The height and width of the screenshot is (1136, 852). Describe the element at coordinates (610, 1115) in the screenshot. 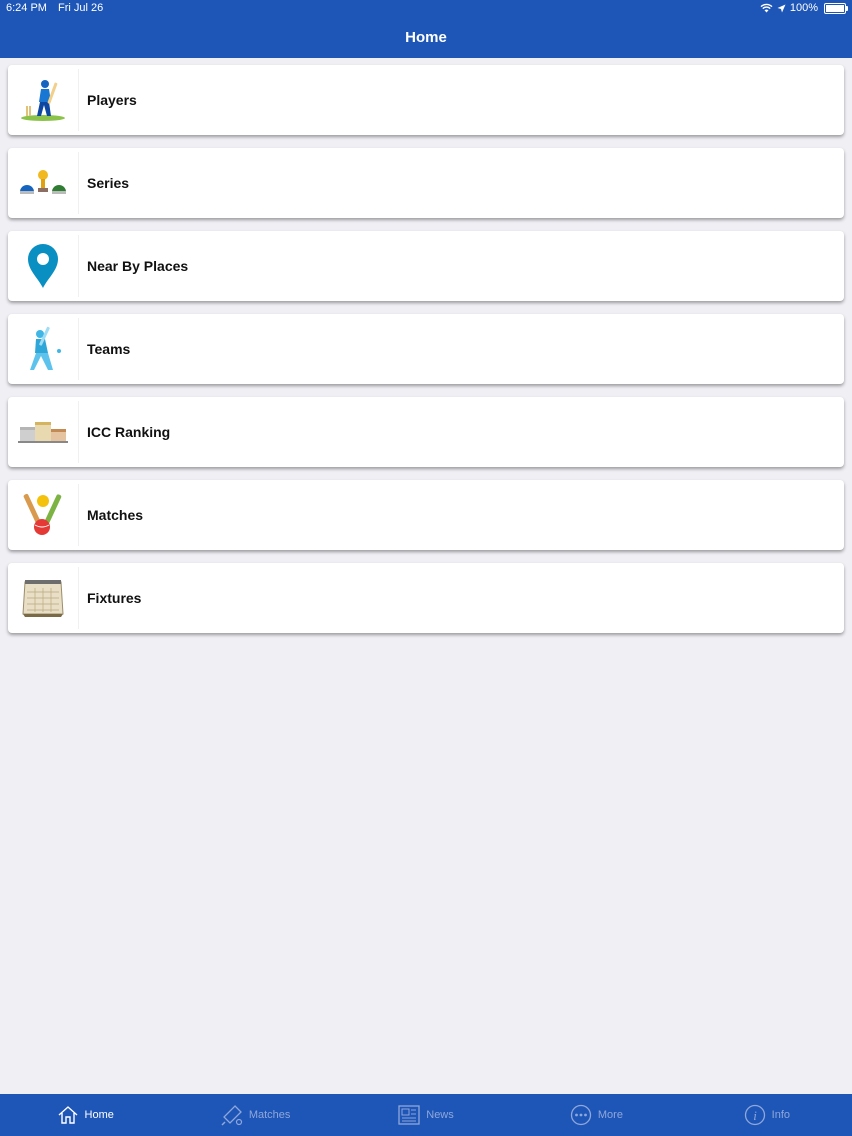

I see `tab-label: More` at that location.